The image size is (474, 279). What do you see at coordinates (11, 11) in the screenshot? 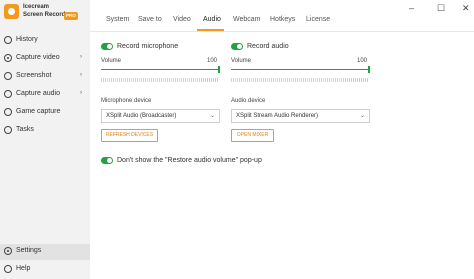
I see `app-logo-icon` at bounding box center [11, 11].